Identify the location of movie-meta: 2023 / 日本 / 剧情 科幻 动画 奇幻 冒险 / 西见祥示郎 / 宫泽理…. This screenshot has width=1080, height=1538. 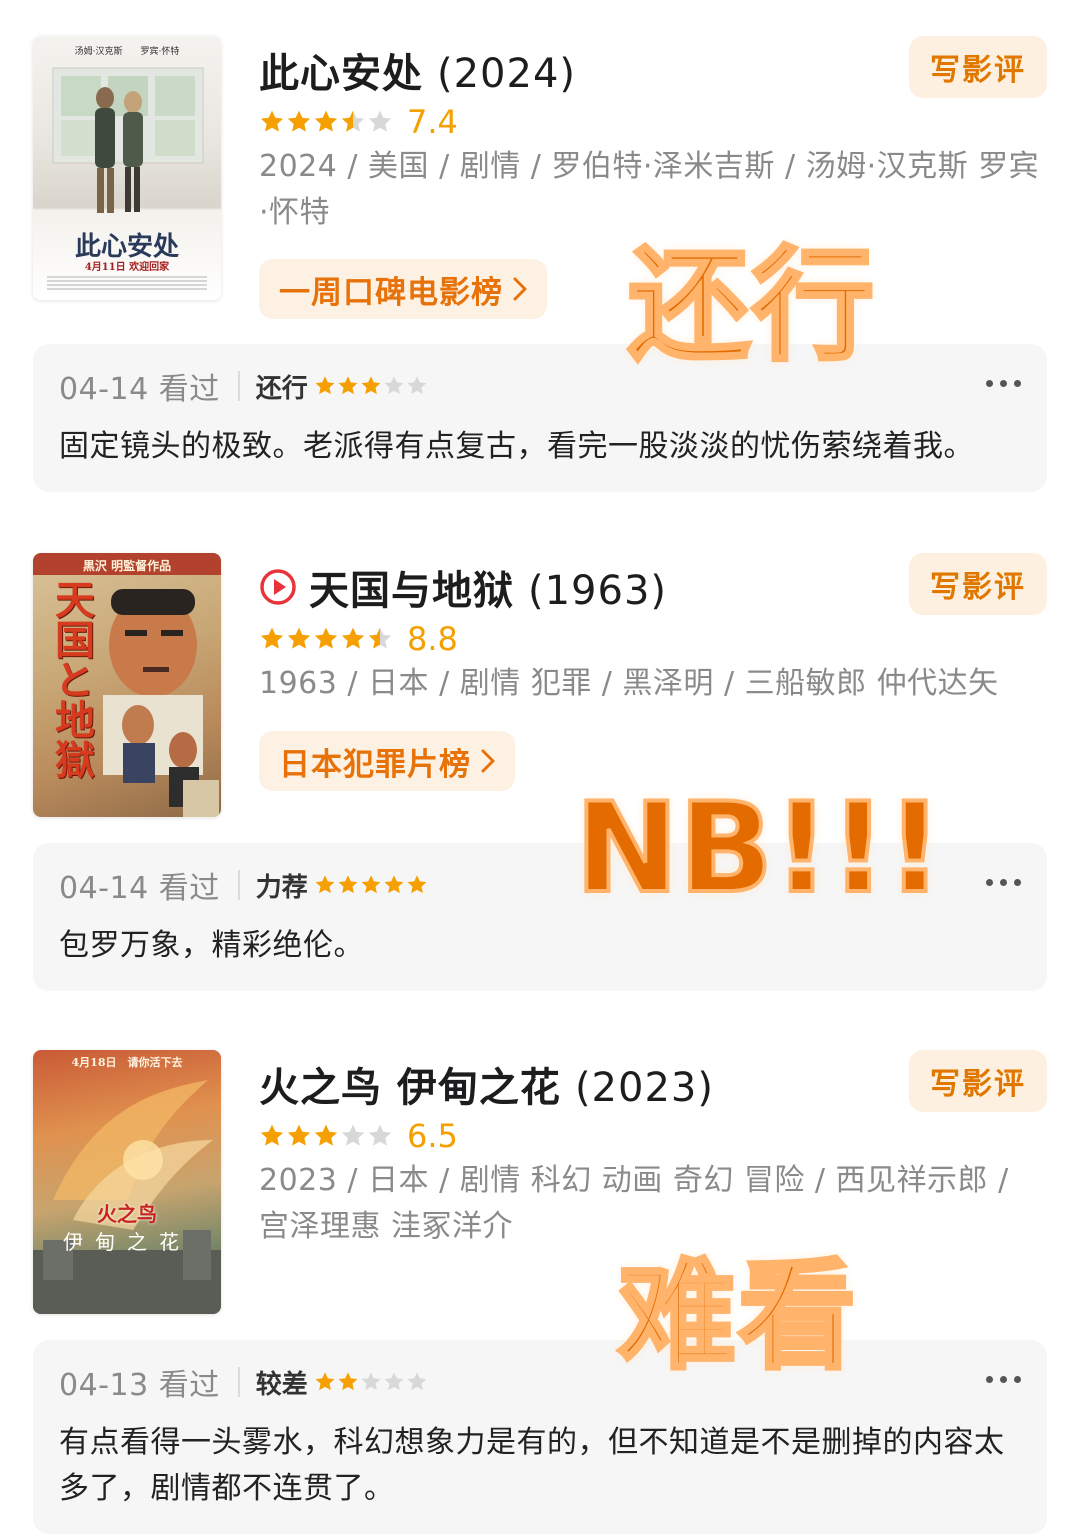
(634, 1203).